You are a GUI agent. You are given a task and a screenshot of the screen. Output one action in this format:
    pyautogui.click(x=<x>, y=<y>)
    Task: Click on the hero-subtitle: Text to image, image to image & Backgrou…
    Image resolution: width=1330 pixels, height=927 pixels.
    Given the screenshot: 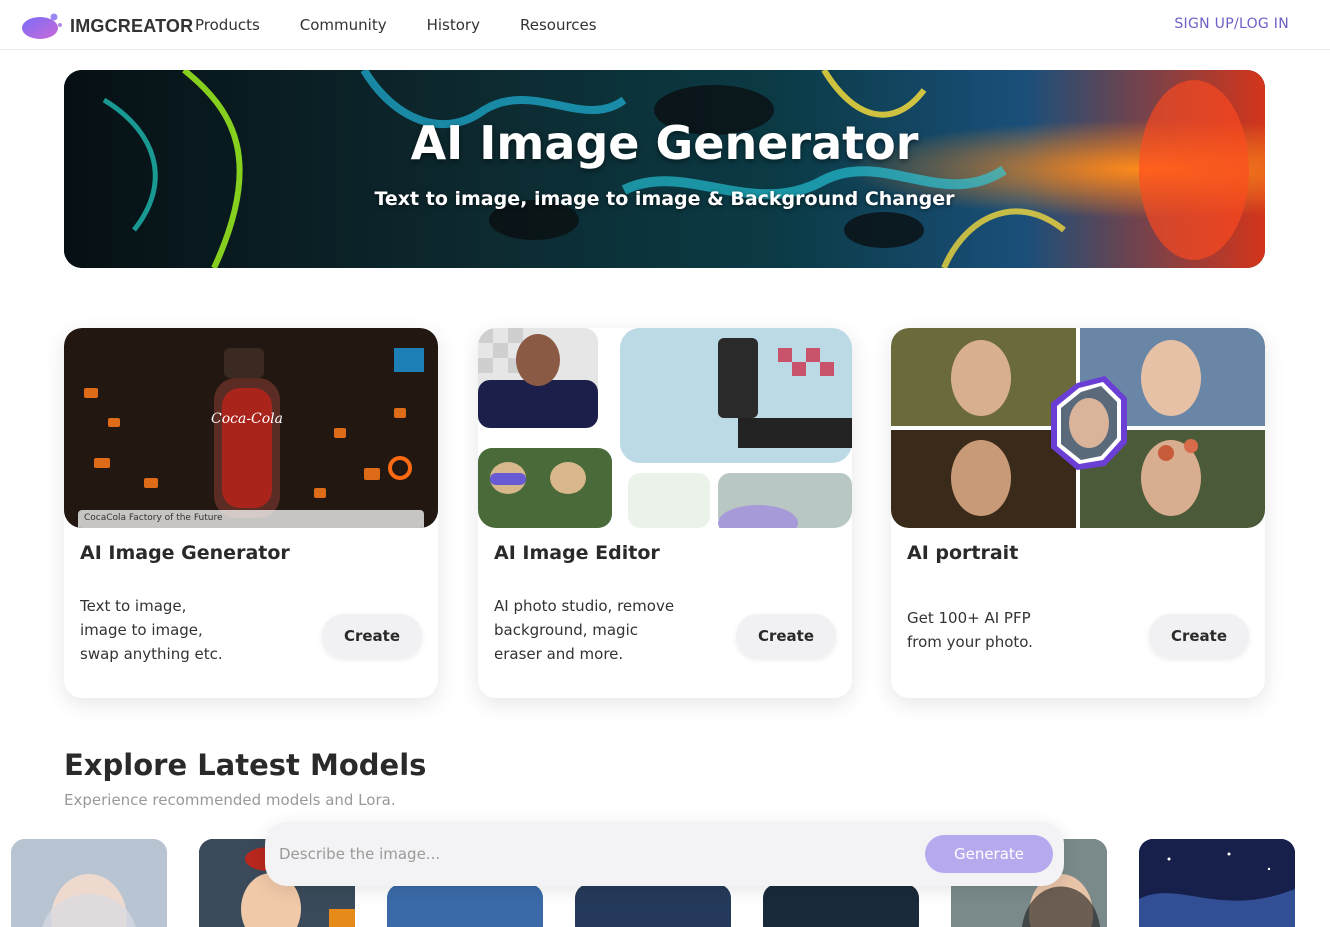 What is the action you would take?
    pyautogui.click(x=664, y=199)
    